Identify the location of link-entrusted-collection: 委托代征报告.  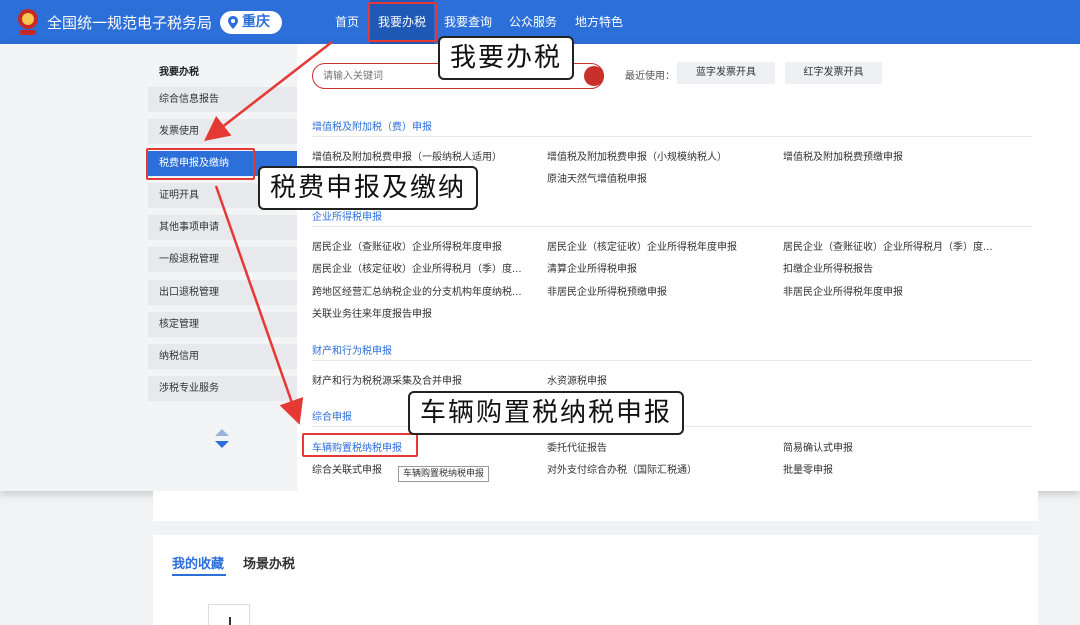
(577, 446).